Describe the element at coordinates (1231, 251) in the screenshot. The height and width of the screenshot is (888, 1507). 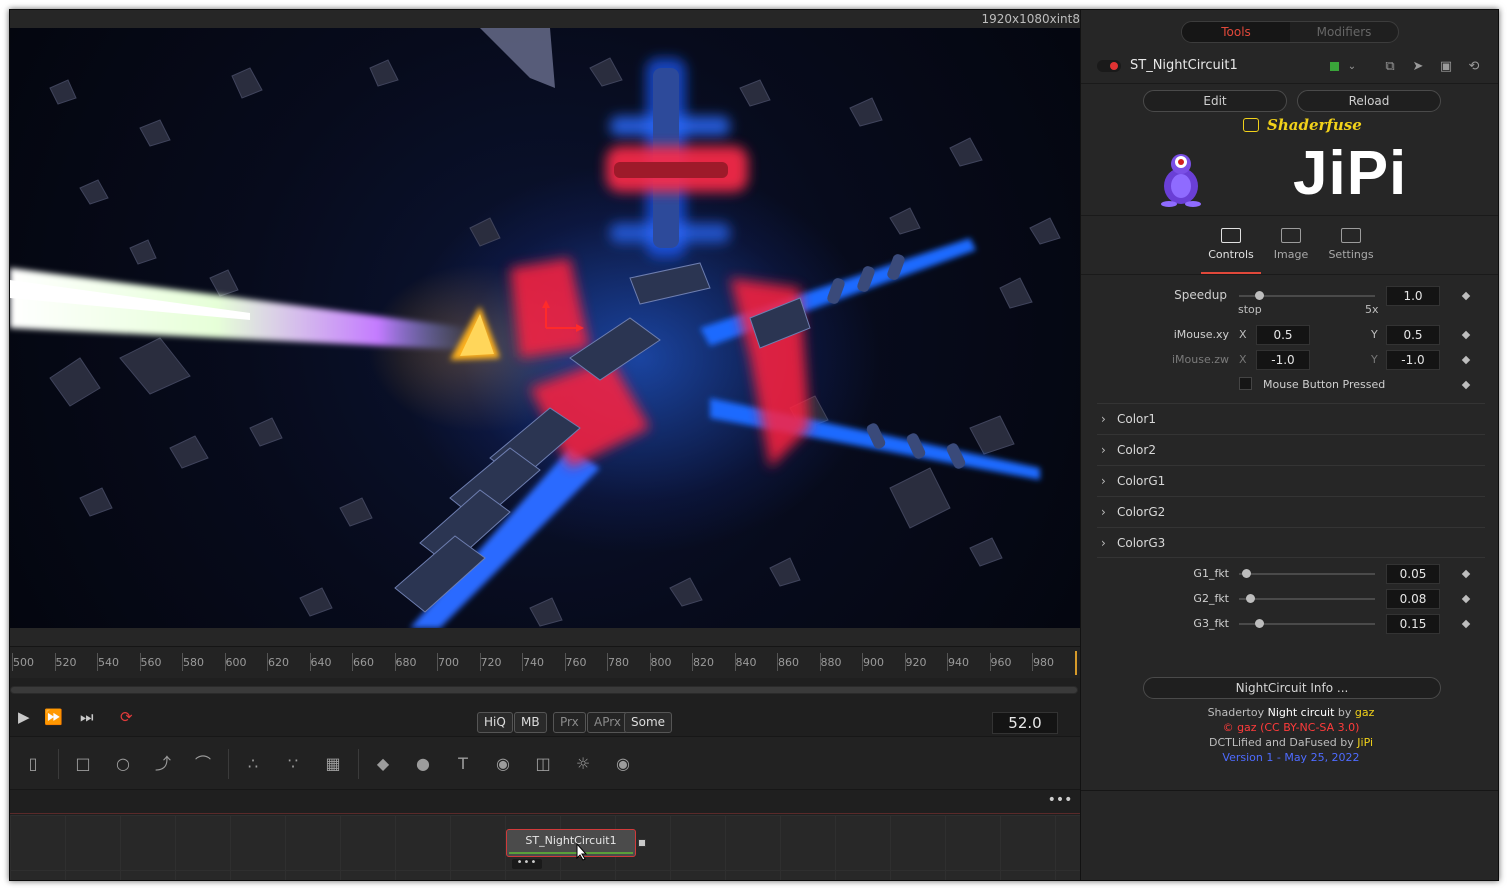
I see `tab-controls: Controls` at that location.